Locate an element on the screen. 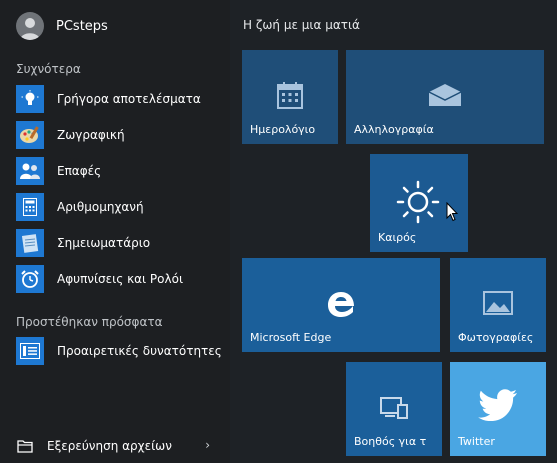 The image size is (557, 463). photo-icon is located at coordinates (498, 303).